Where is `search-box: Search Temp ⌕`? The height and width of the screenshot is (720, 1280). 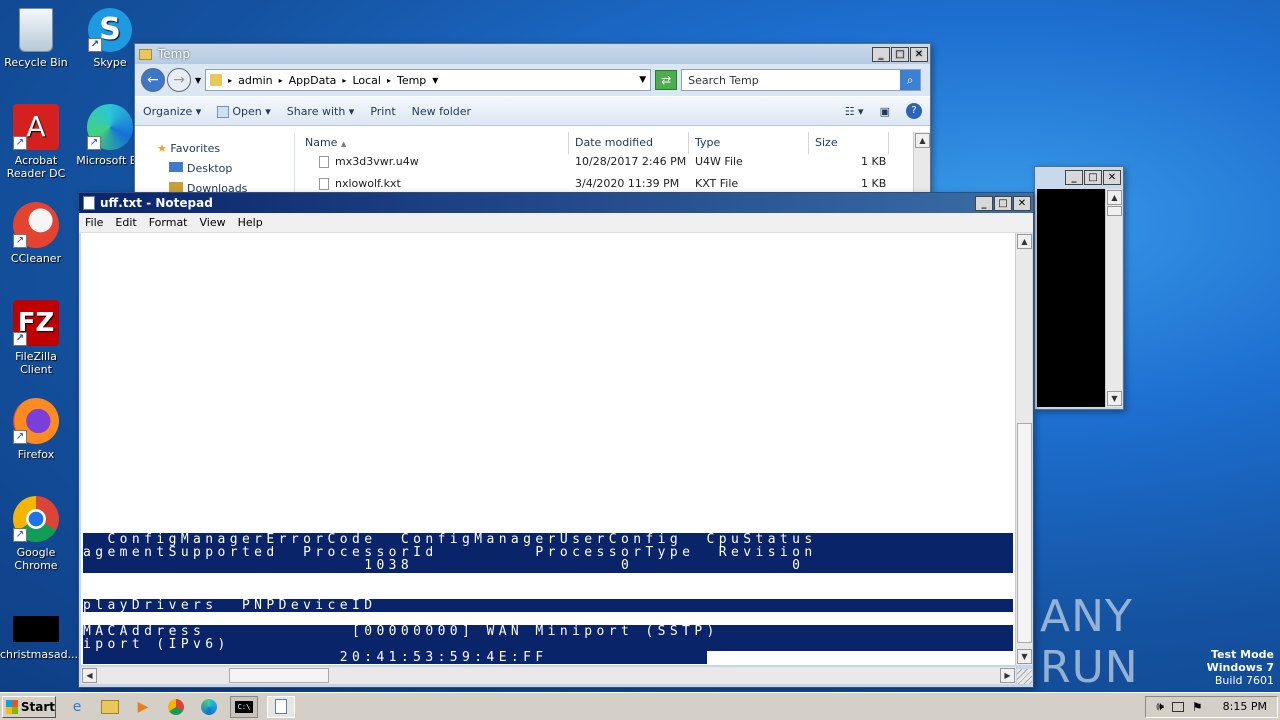
search-box: Search Temp ⌕ is located at coordinates (801, 80).